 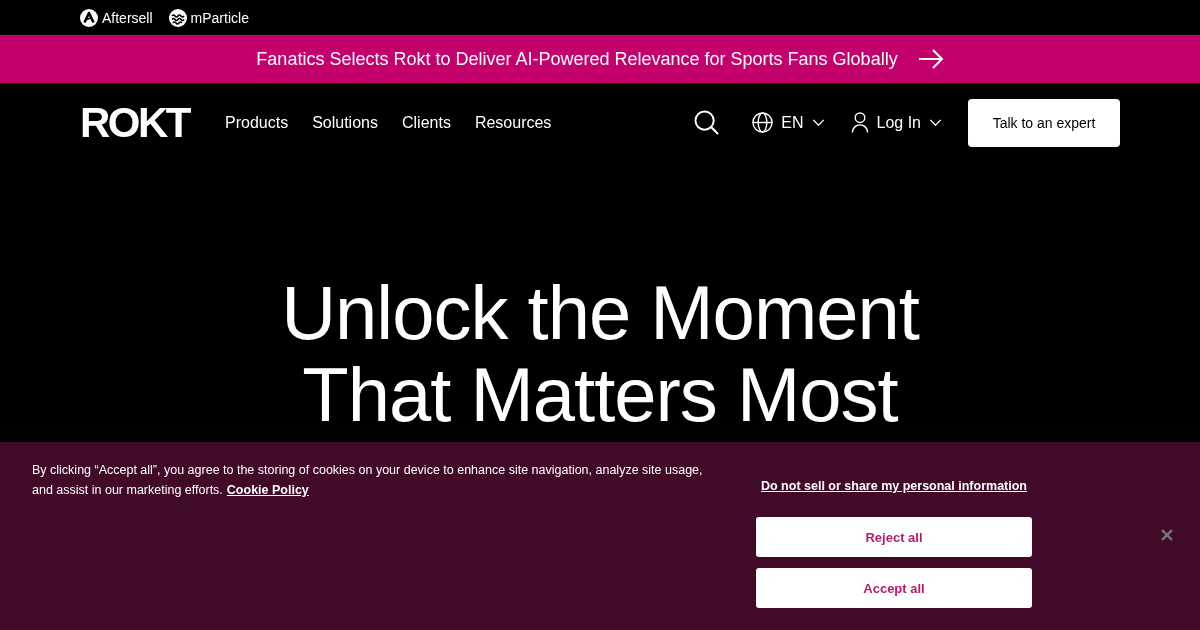 I want to click on search-icon, so click(x=707, y=122).